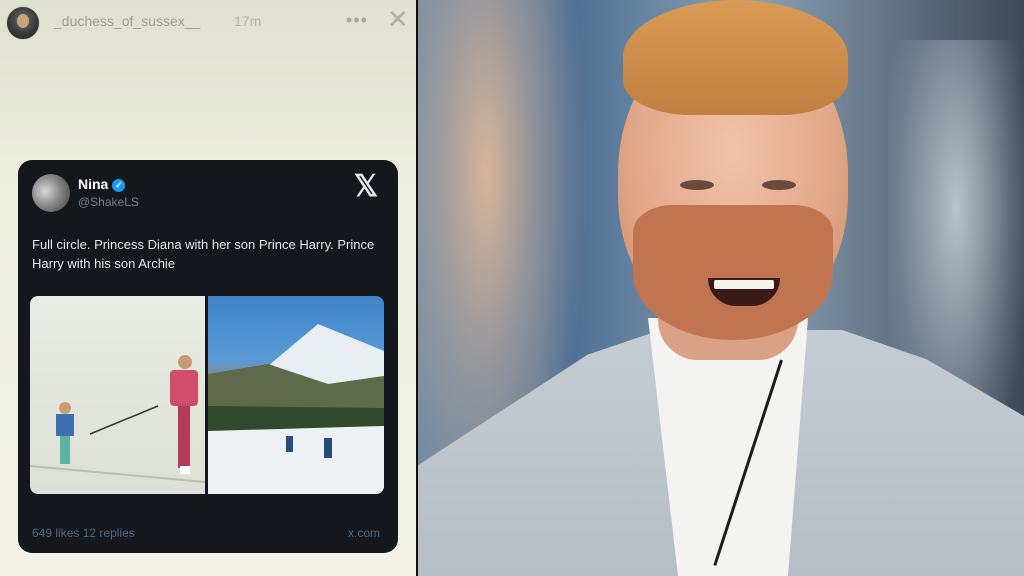 The height and width of the screenshot is (576, 1024). What do you see at coordinates (51, 193) in the screenshot?
I see `tweet-avatar` at bounding box center [51, 193].